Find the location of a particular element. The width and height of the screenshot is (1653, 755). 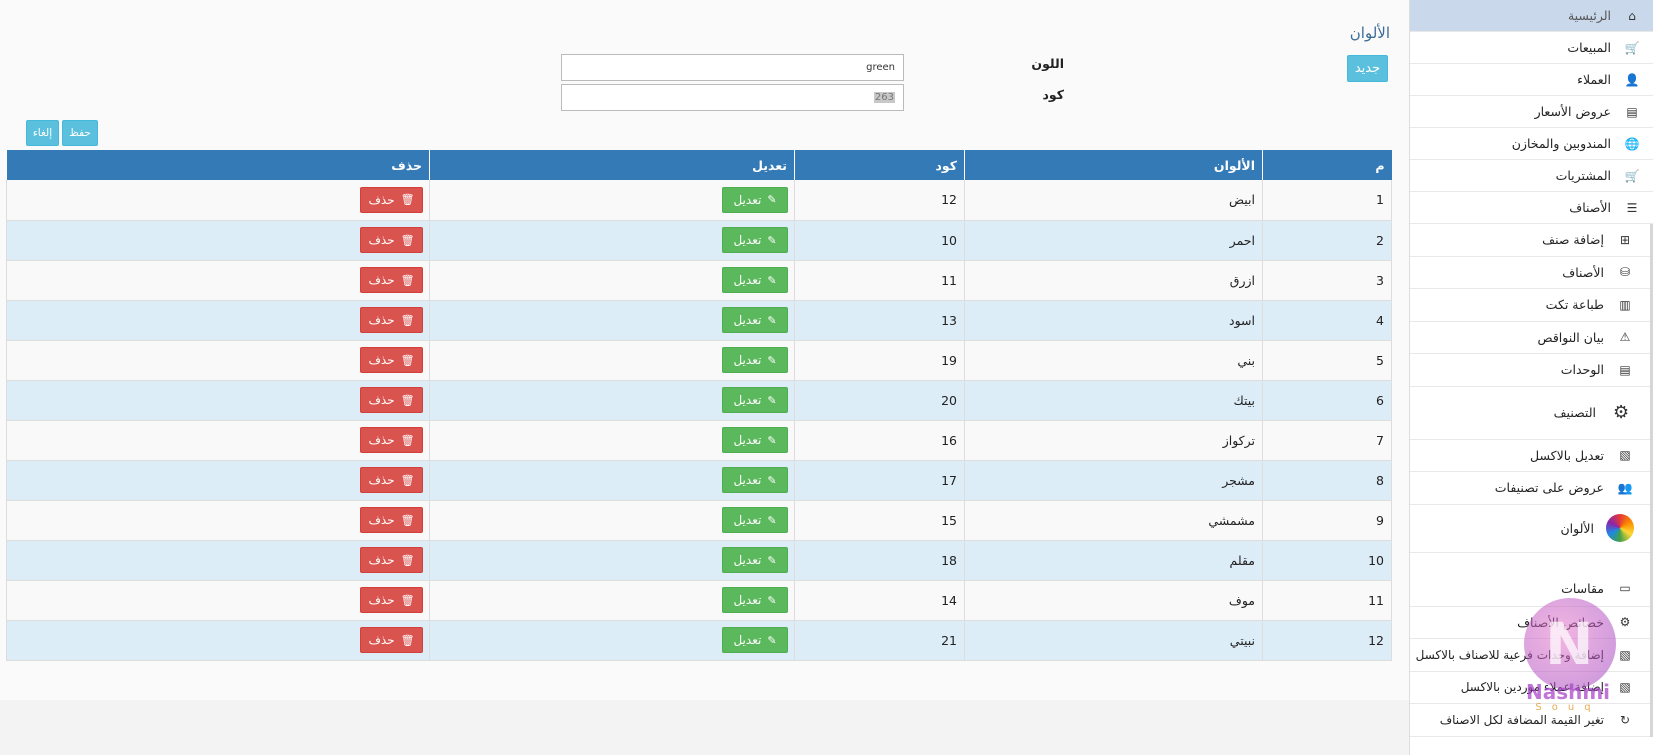

header-code: كود is located at coordinates (879, 165).